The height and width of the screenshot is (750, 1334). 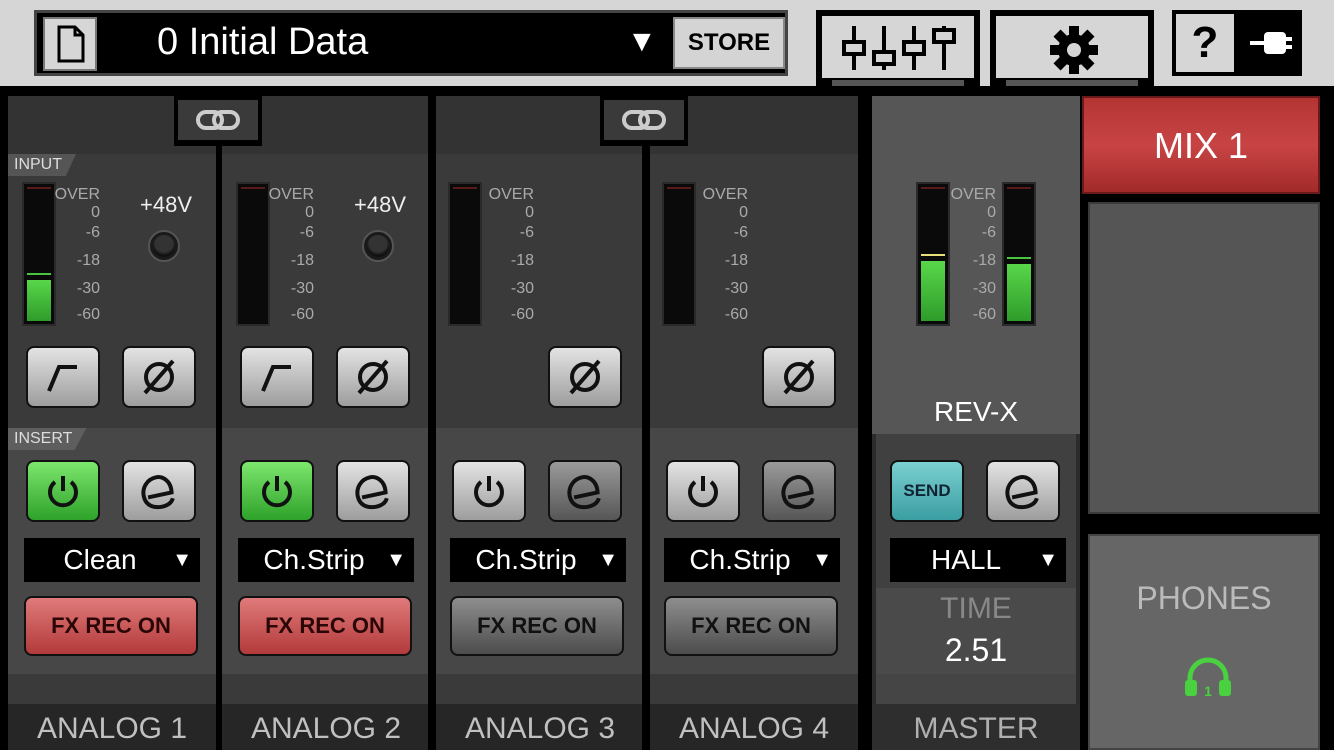 I want to click on phones-label: PHONES, so click(x=1204, y=598).